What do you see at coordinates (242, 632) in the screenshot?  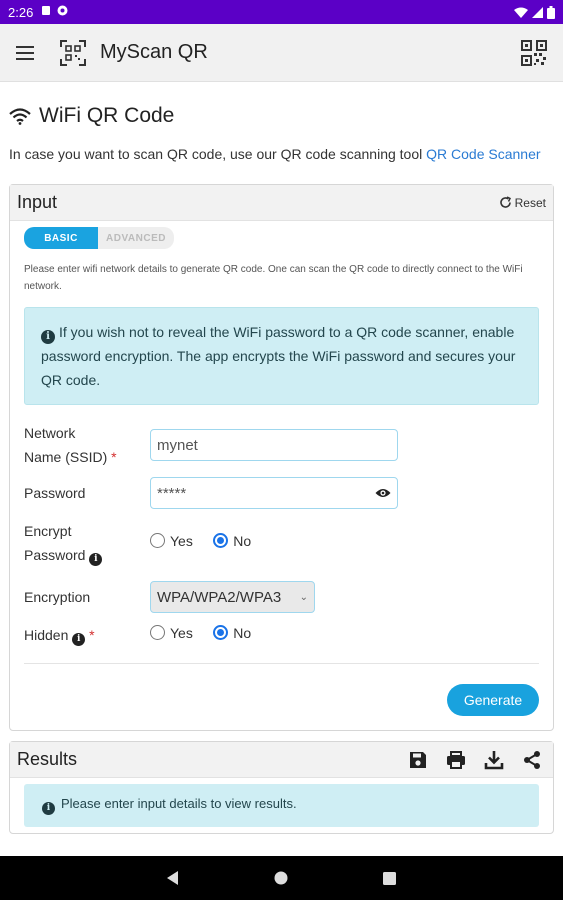 I see `hidden-no-label: No` at bounding box center [242, 632].